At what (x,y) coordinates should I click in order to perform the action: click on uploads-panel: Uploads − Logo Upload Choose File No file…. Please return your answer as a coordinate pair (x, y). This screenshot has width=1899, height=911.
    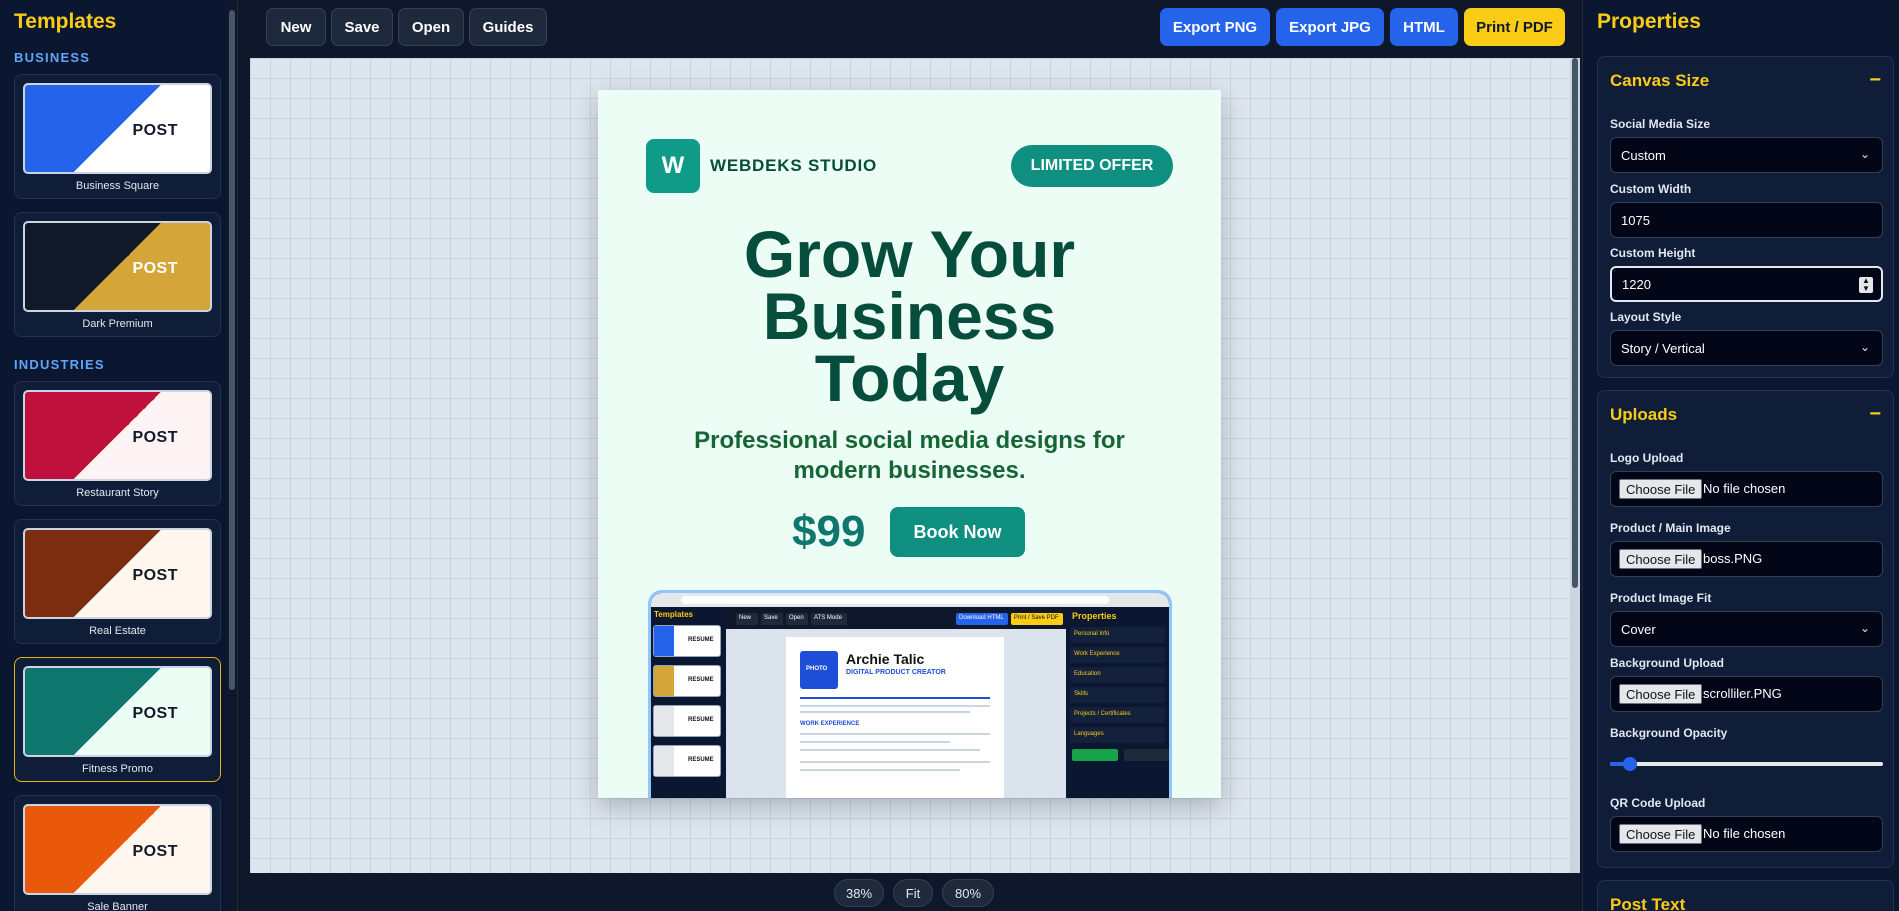
    Looking at the image, I should click on (1745, 629).